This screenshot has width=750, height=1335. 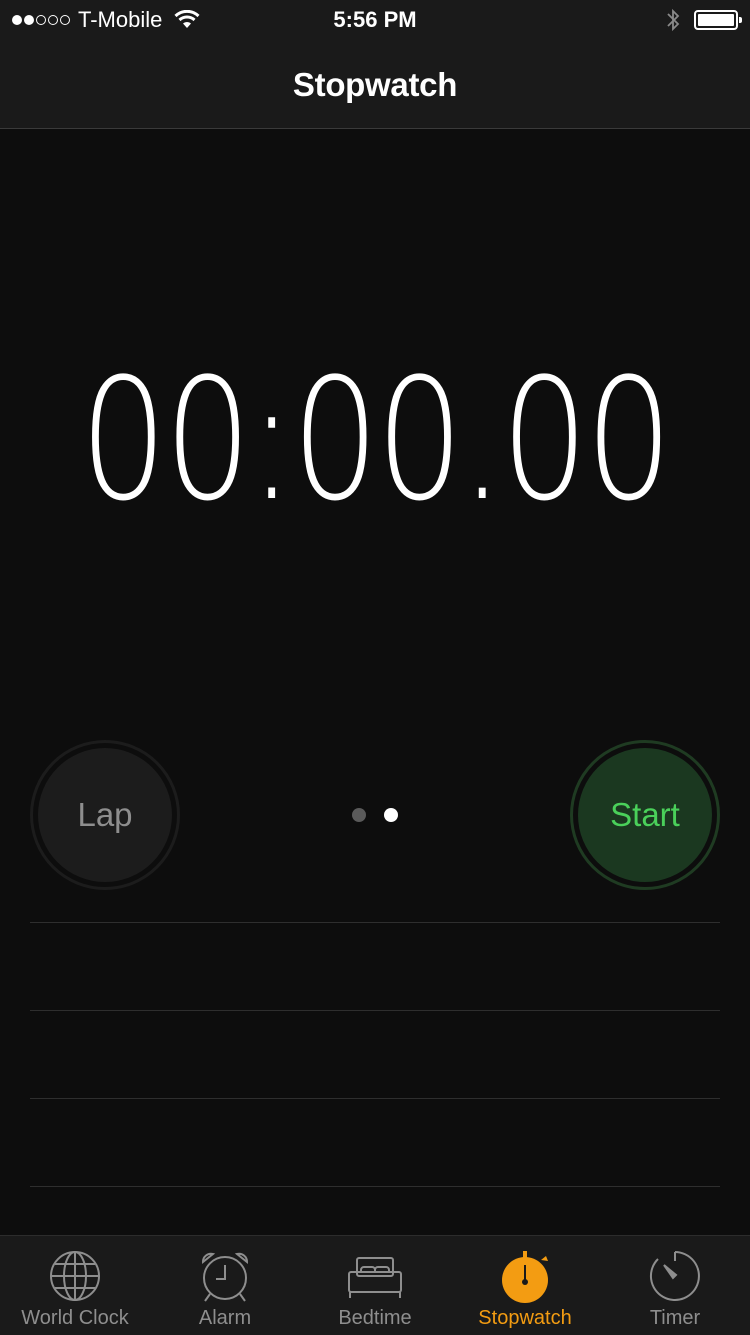 What do you see at coordinates (375, 1277) in the screenshot?
I see `bed-icon` at bounding box center [375, 1277].